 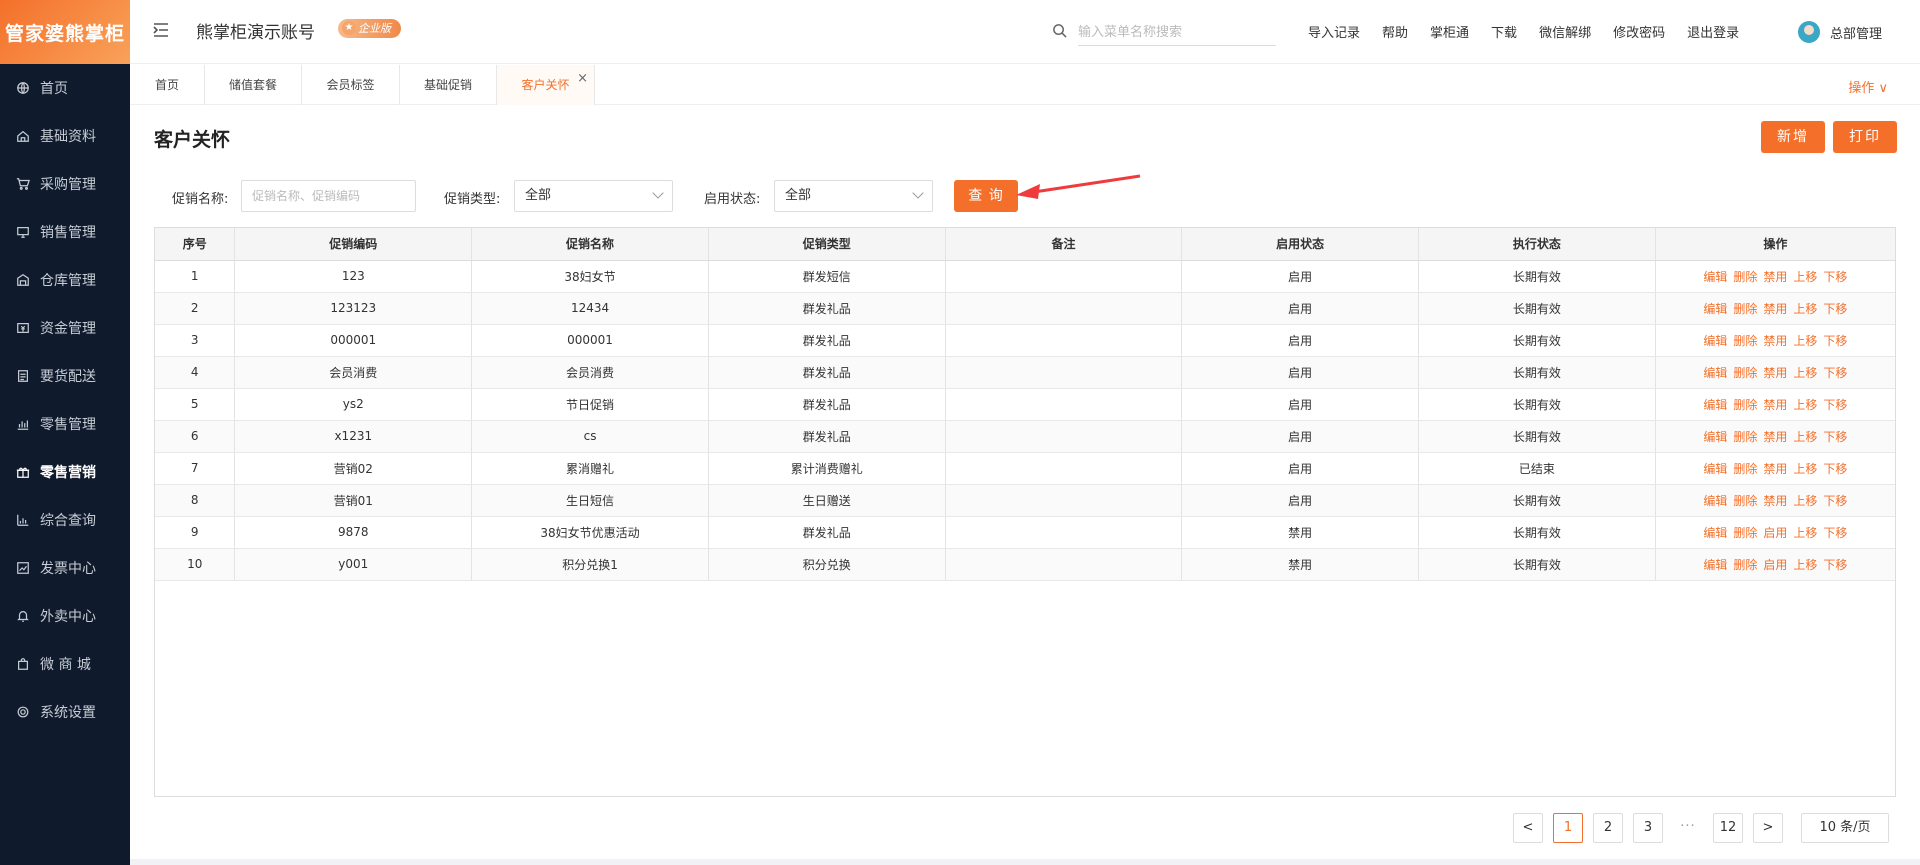 I want to click on close-icon: ×, so click(x=582, y=79).